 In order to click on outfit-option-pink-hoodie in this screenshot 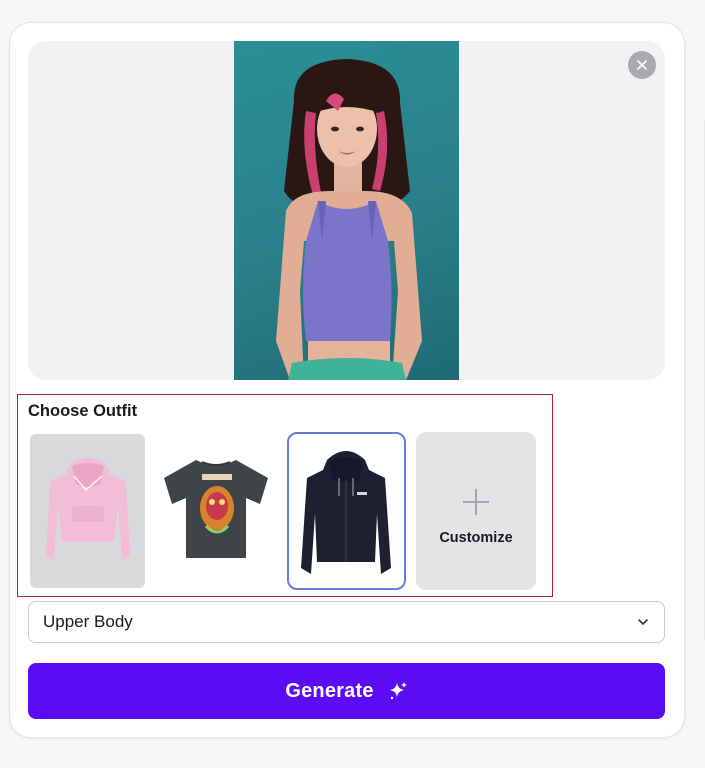, I will do `click(87, 511)`.